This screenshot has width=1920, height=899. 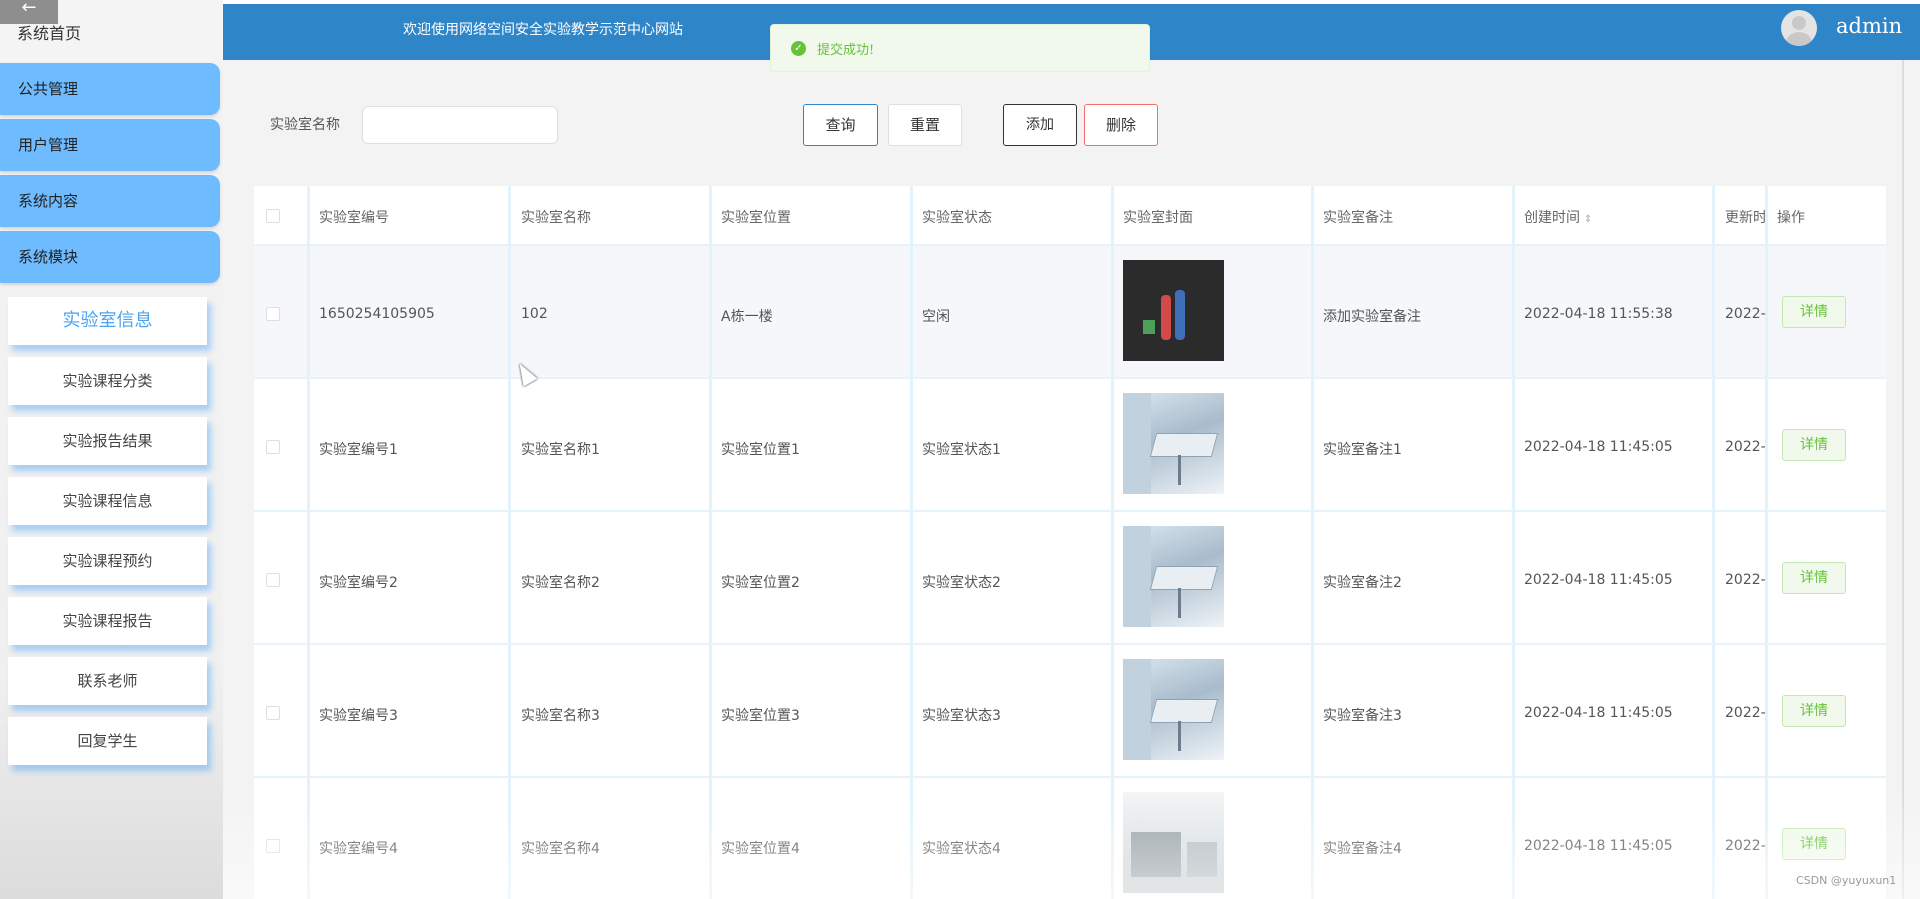 What do you see at coordinates (107, 561) in the screenshot?
I see `sidebar-item-course-booking: 实验课程预约` at bounding box center [107, 561].